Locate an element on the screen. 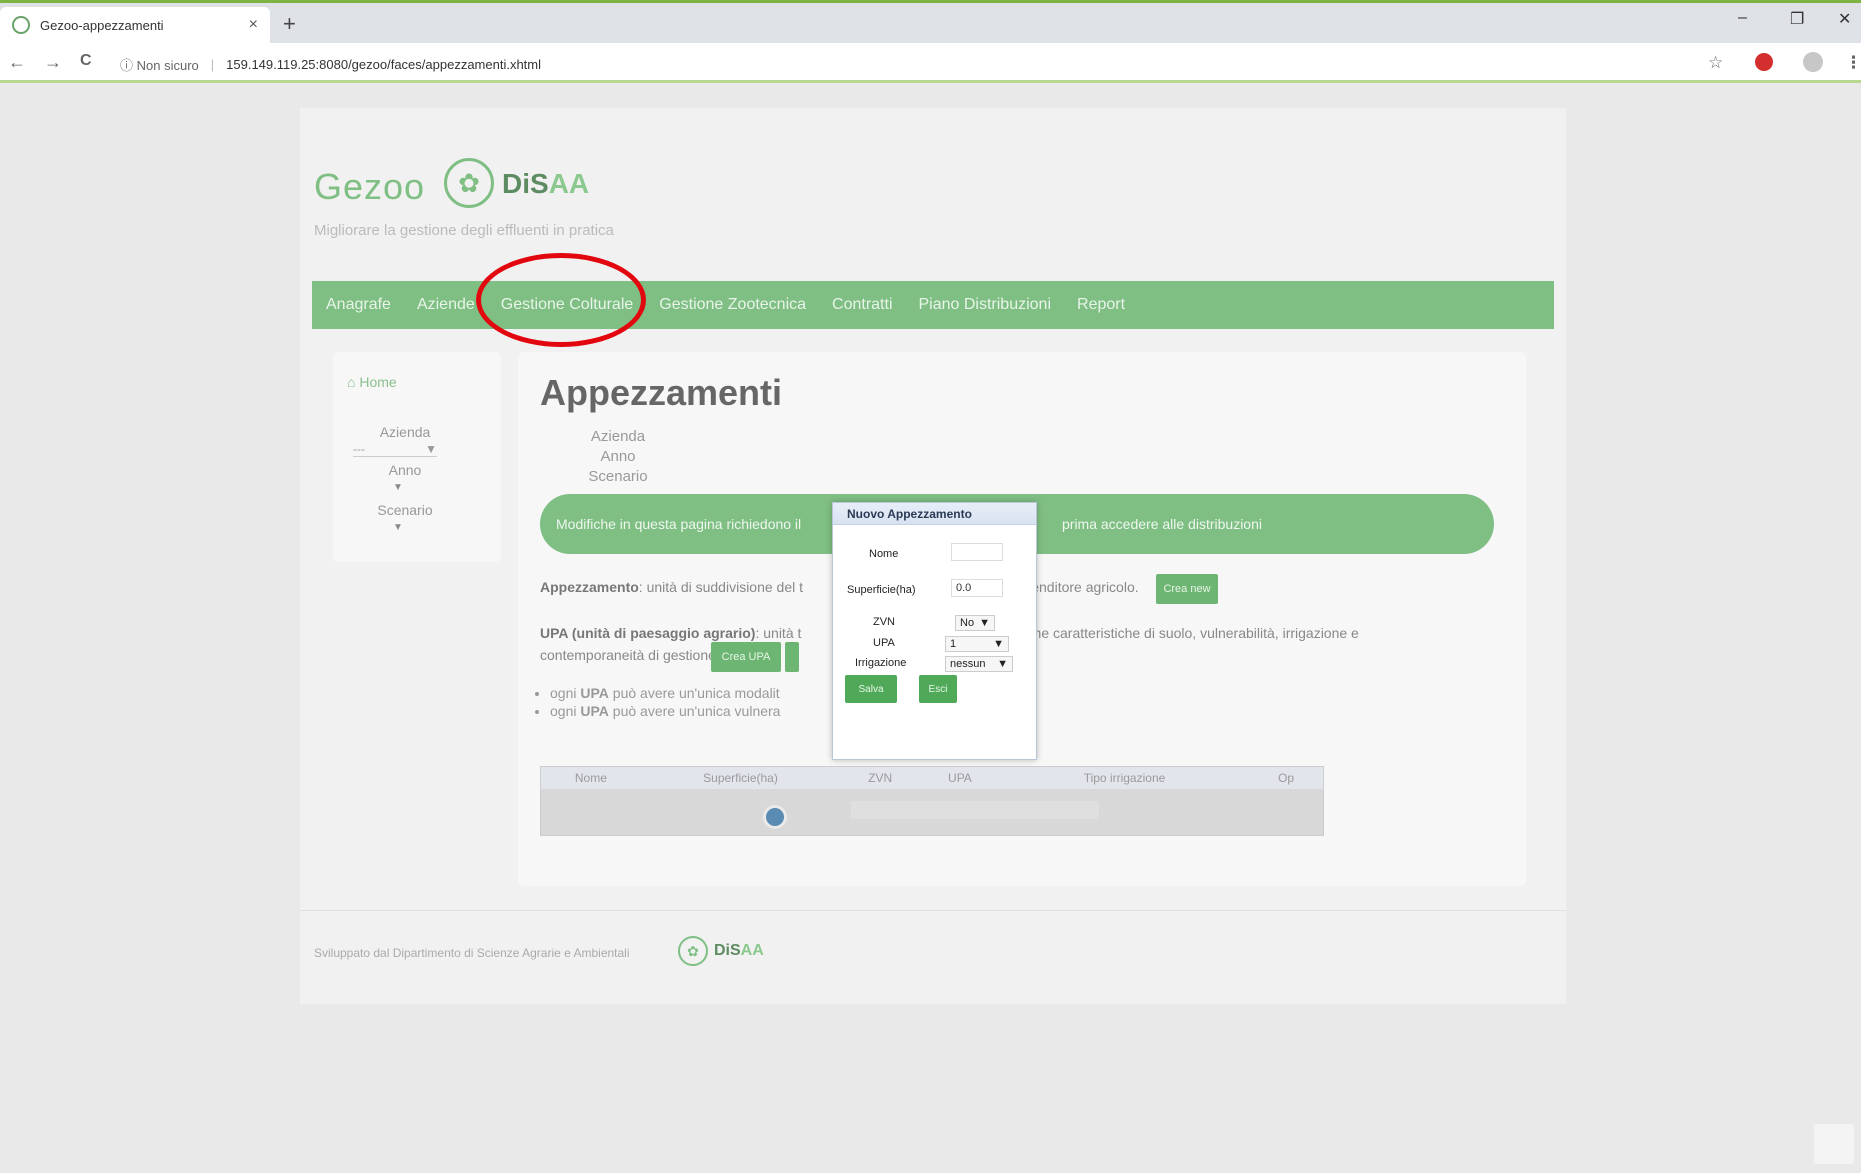  filter-azienda-label: Azienda is located at coordinates (618, 436).